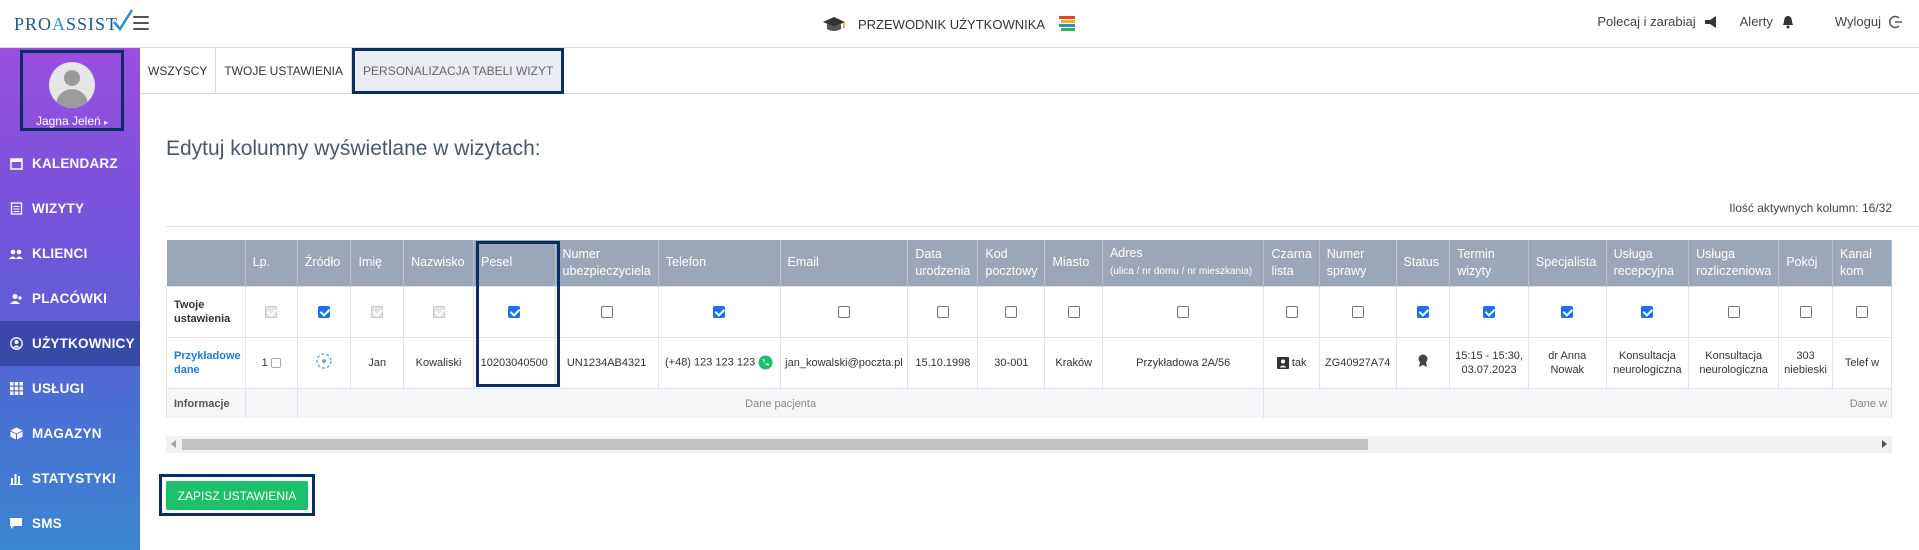 This screenshot has height=550, width=1919. Describe the element at coordinates (458, 71) in the screenshot. I see `tab-personalizacja: PERSONALIZACJA TABELI WIZYT` at that location.